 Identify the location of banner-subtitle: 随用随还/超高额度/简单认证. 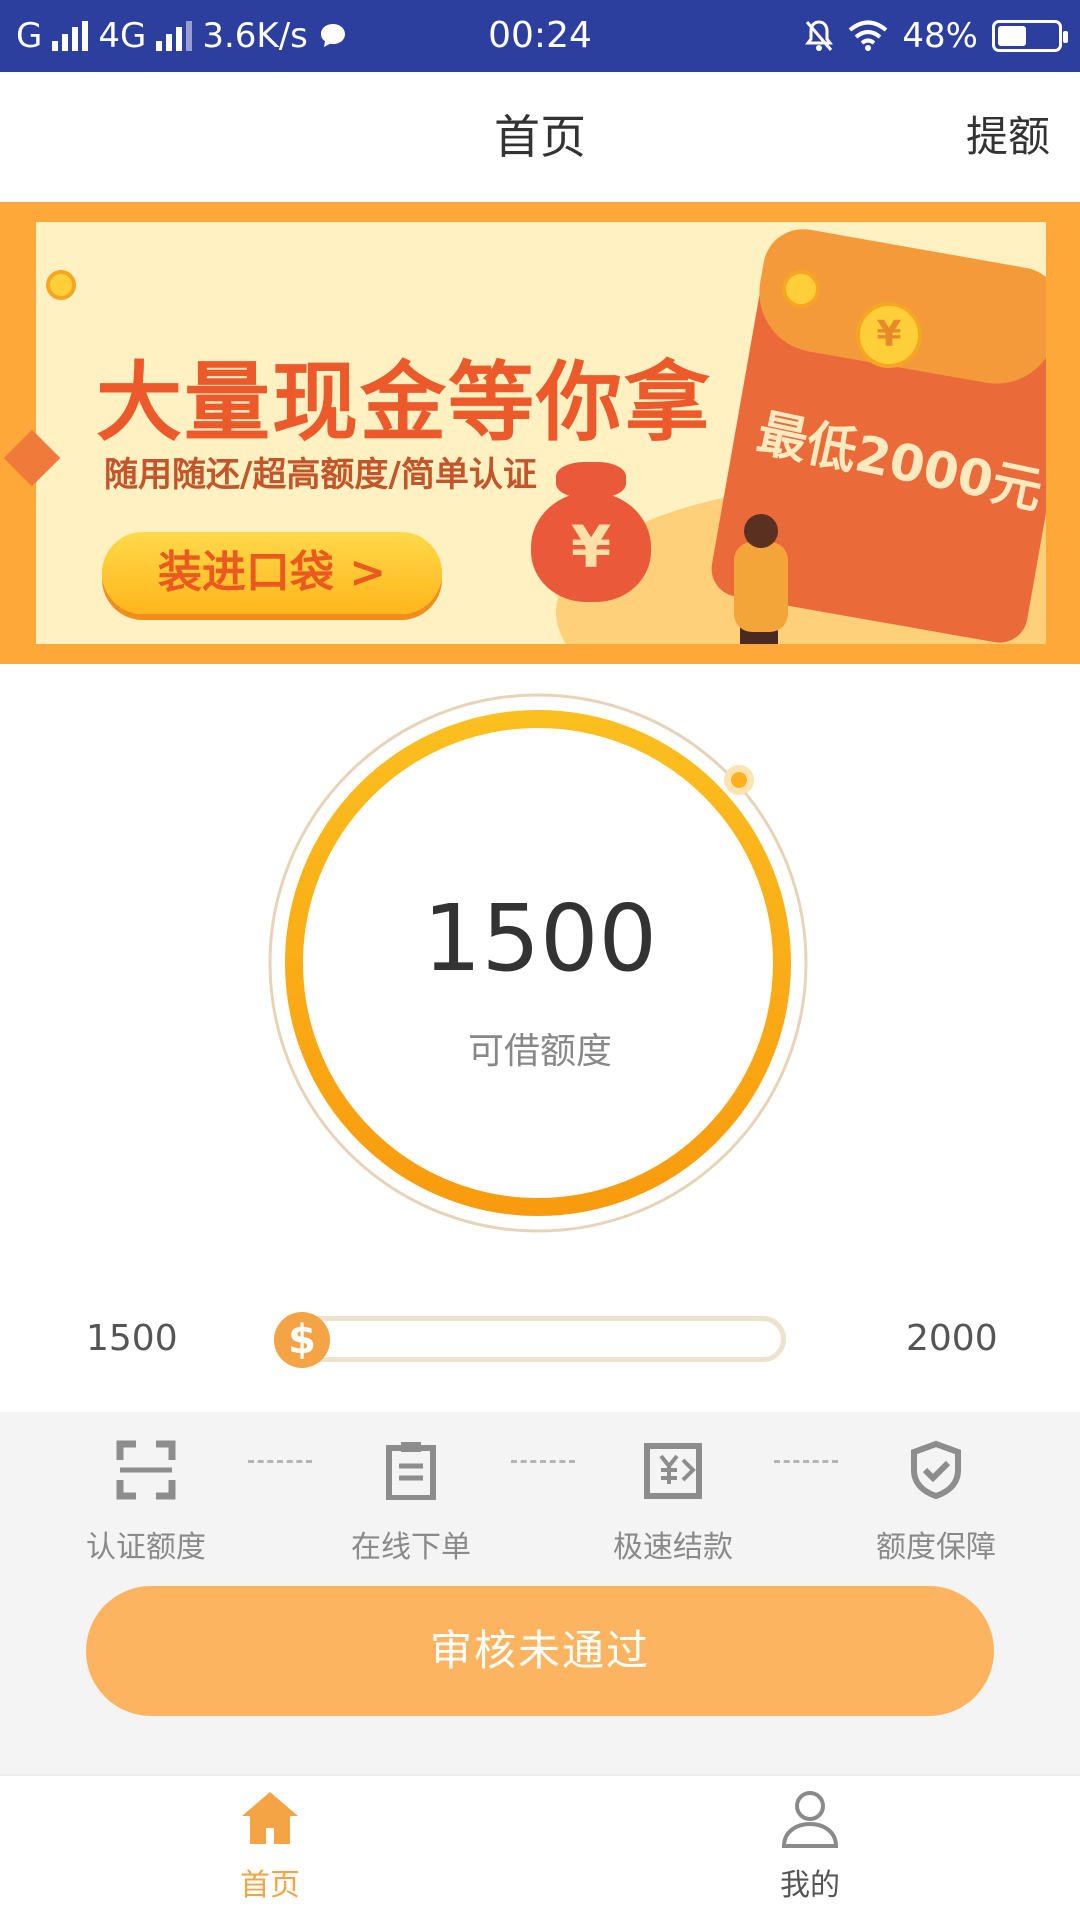
(320, 475).